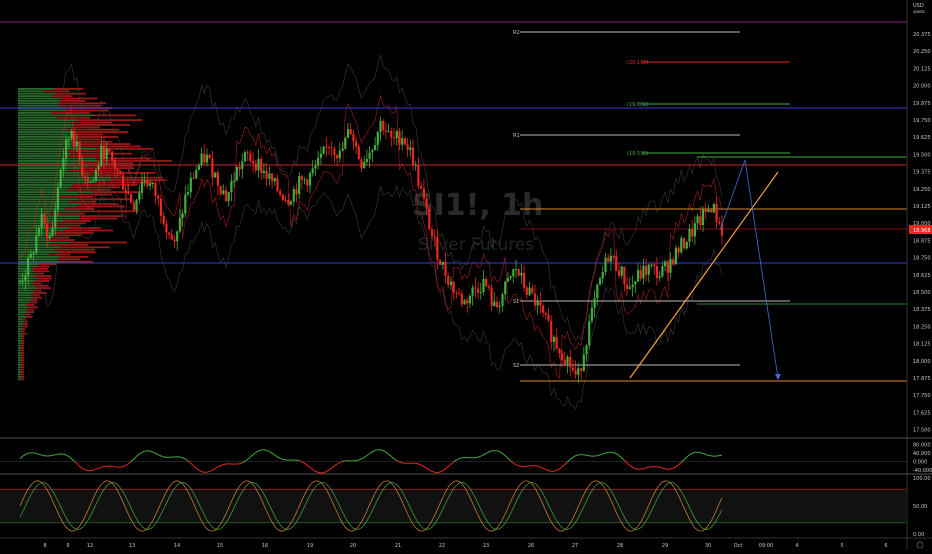 The width and height of the screenshot is (932, 554). Describe the element at coordinates (476, 245) in the screenshot. I see `instrument-watermark: Silver Futures` at that location.